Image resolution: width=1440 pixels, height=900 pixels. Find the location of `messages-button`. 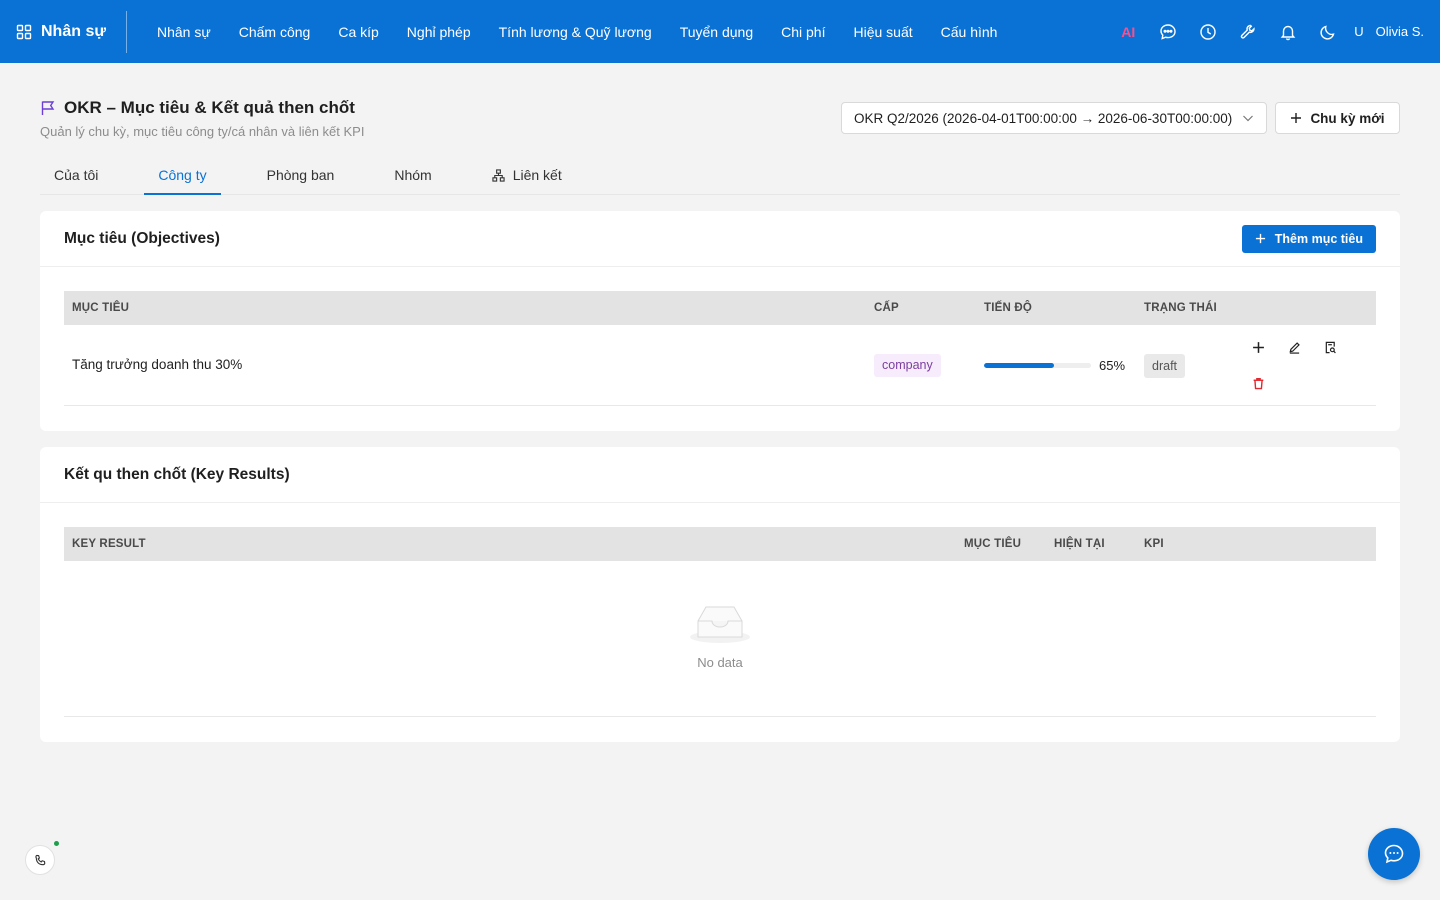

messages-button is located at coordinates (1168, 32).